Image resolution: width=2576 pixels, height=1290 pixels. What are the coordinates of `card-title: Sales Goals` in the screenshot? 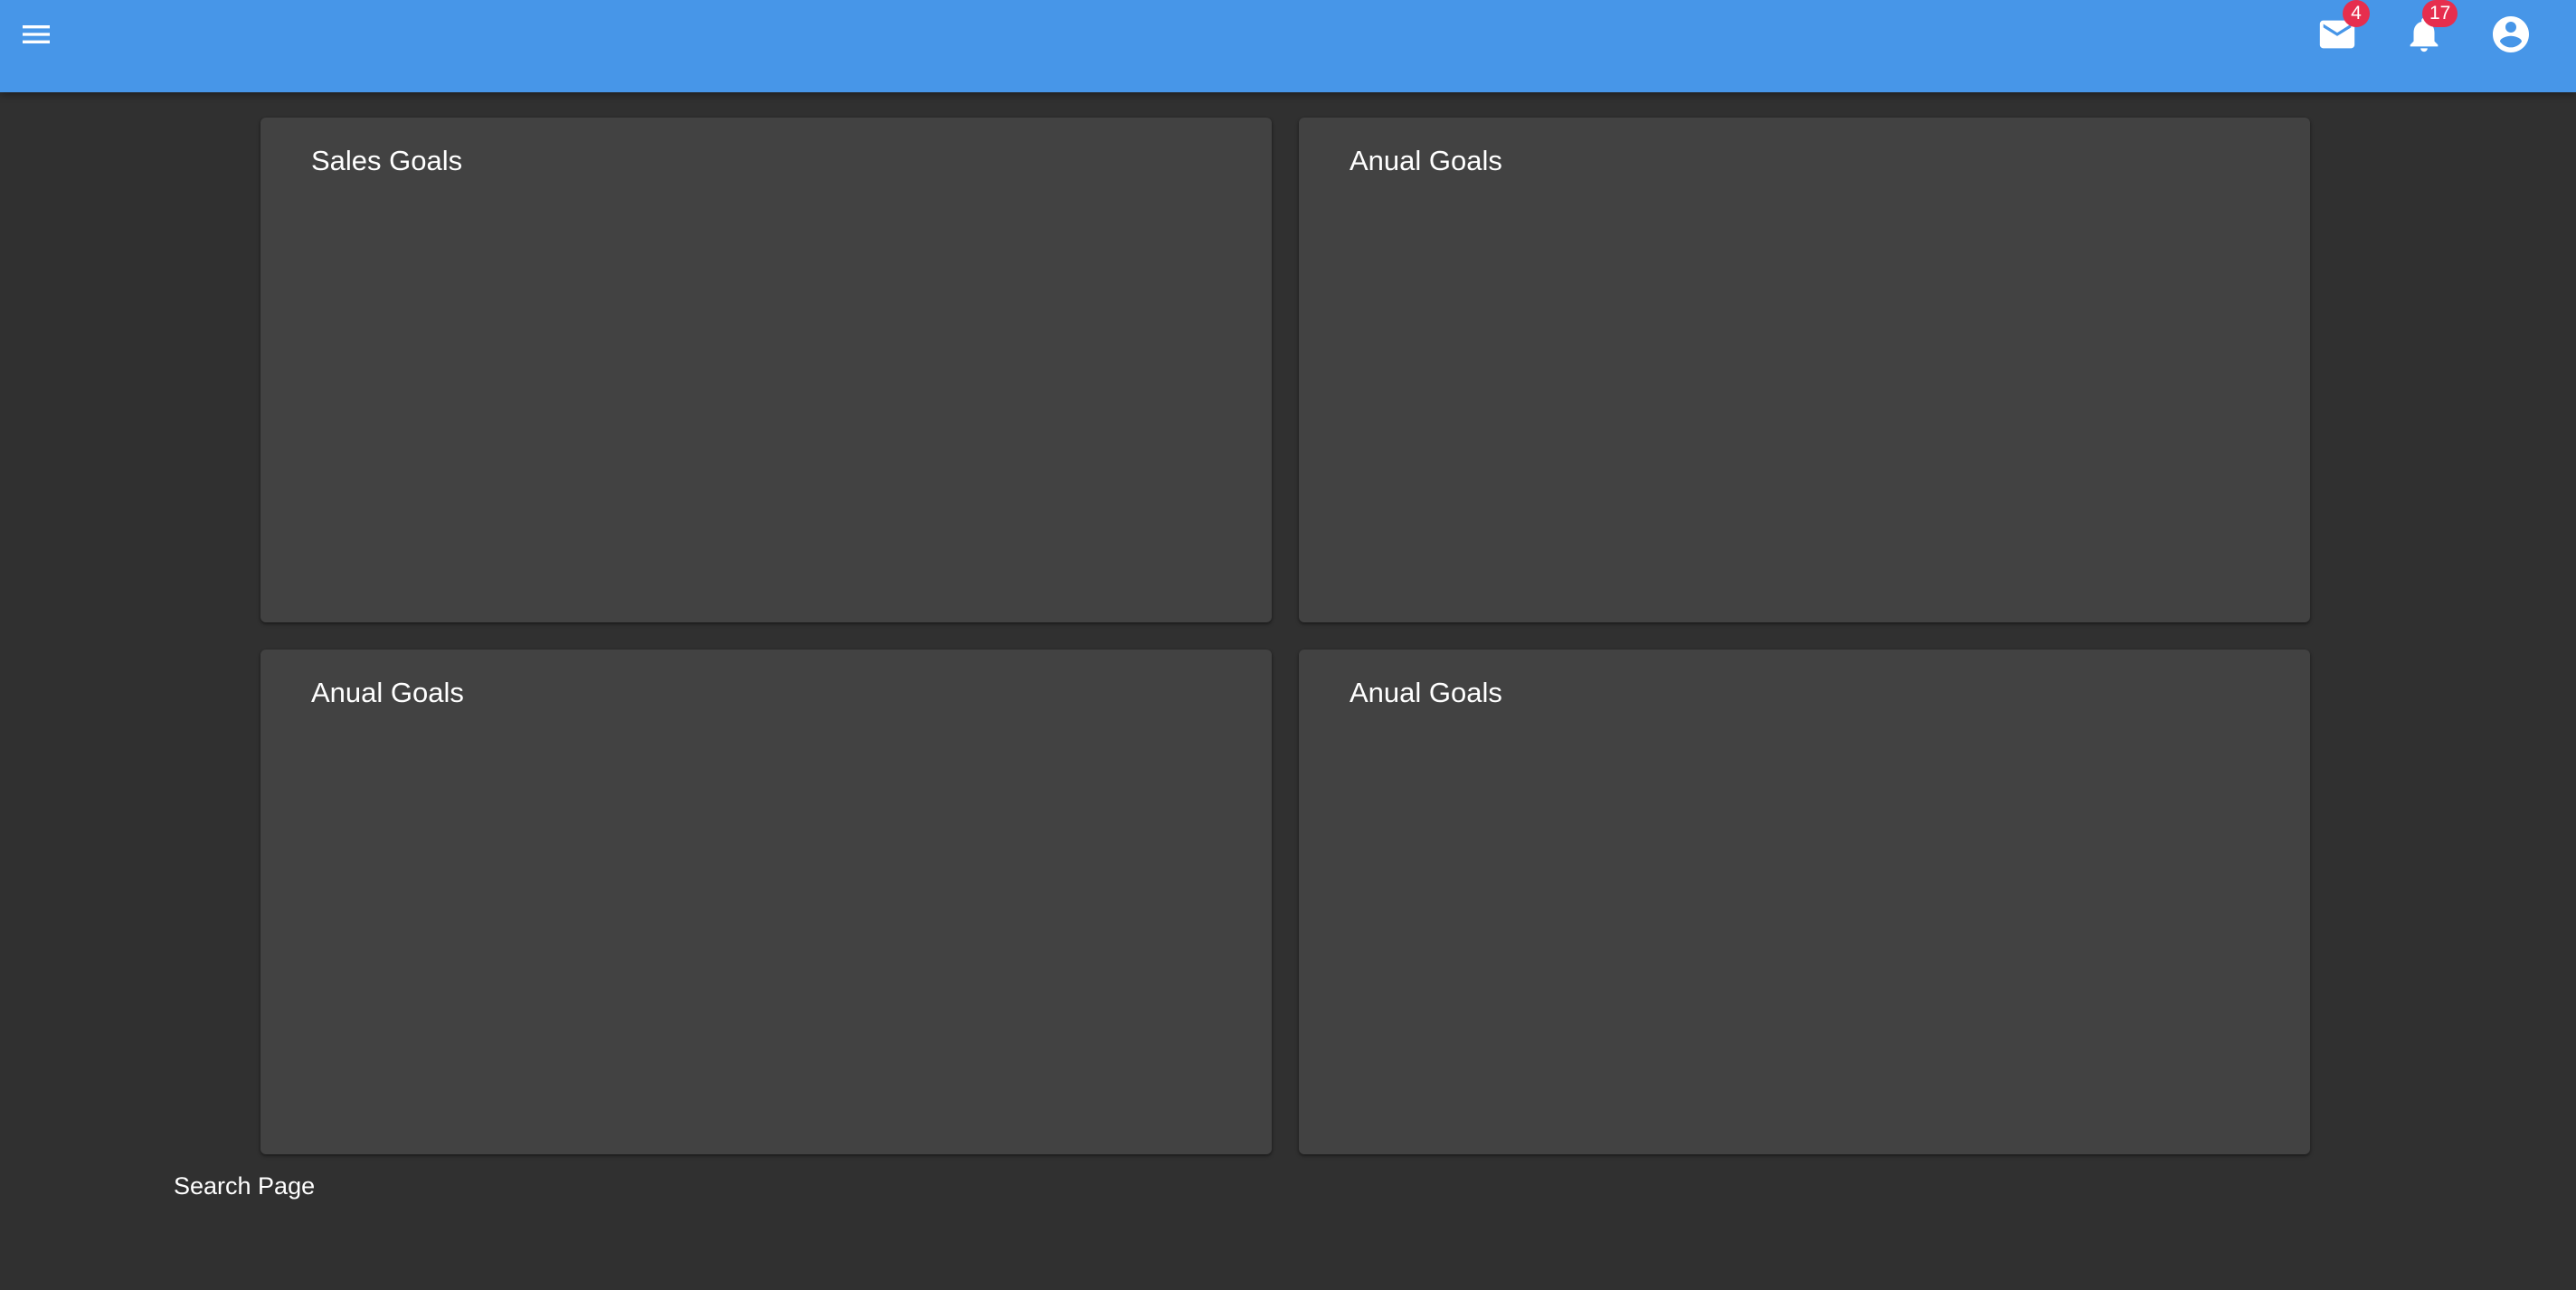 It's located at (387, 160).